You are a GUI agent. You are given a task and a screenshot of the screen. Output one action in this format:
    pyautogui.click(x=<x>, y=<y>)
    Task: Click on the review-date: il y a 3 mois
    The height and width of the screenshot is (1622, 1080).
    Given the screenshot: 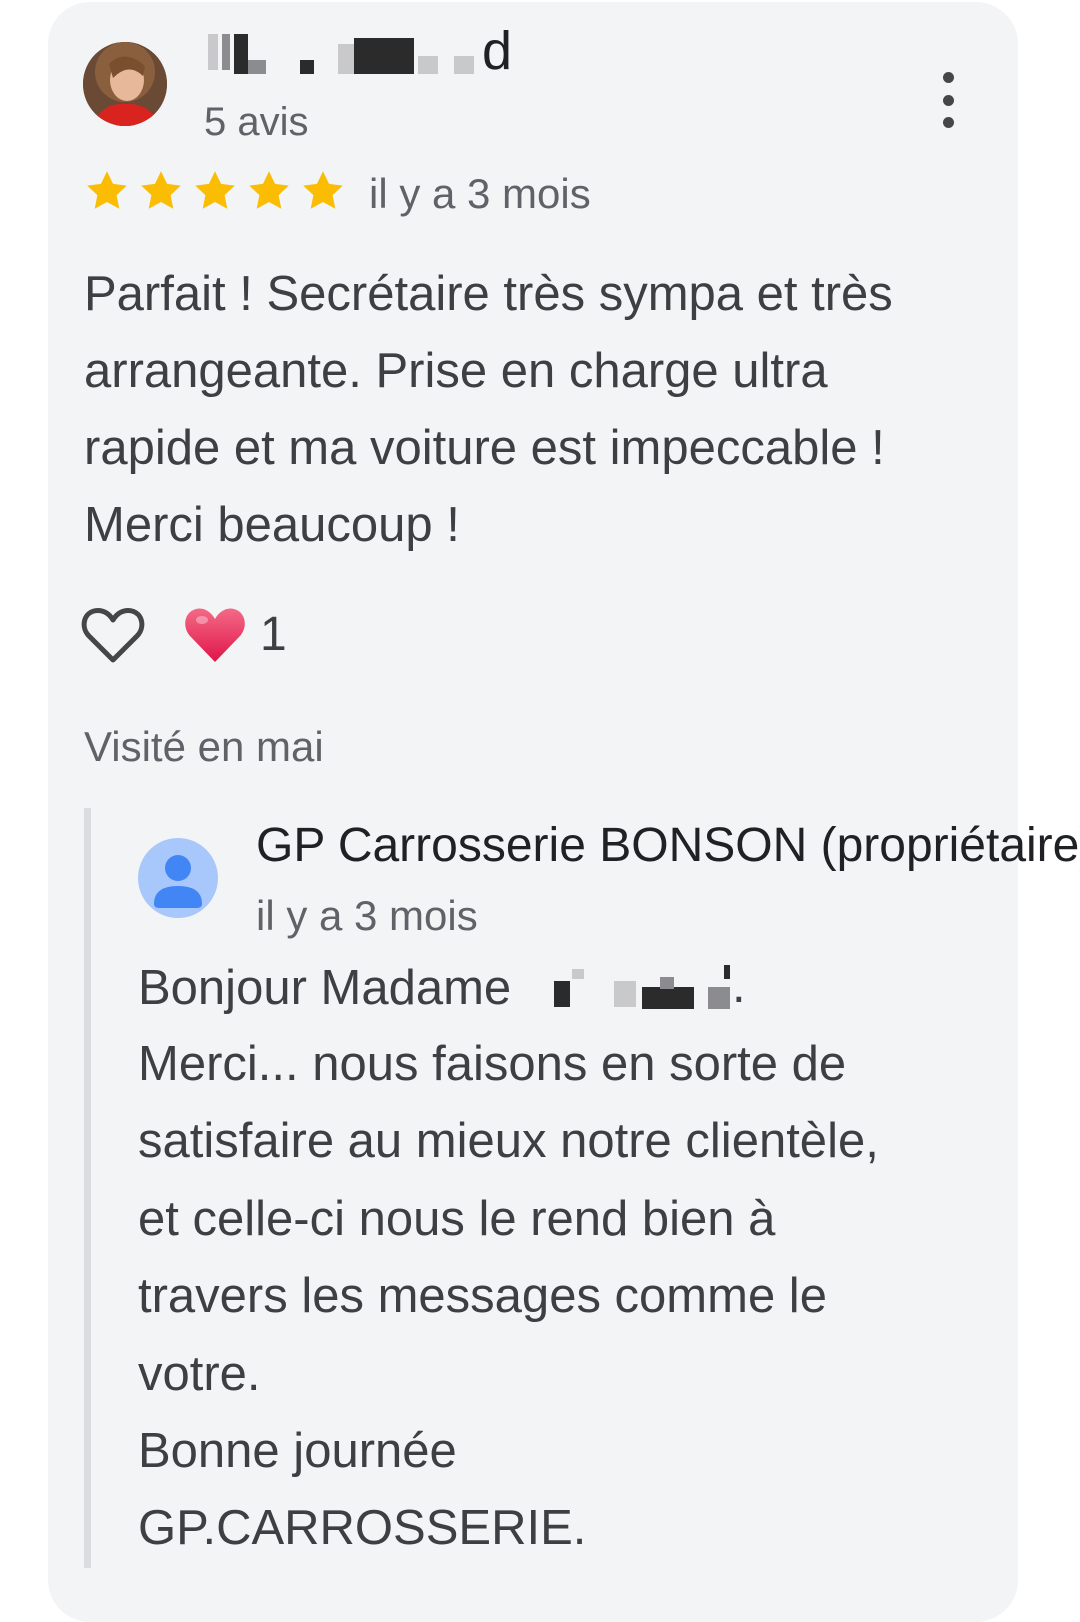 What is the action you would take?
    pyautogui.click(x=480, y=193)
    